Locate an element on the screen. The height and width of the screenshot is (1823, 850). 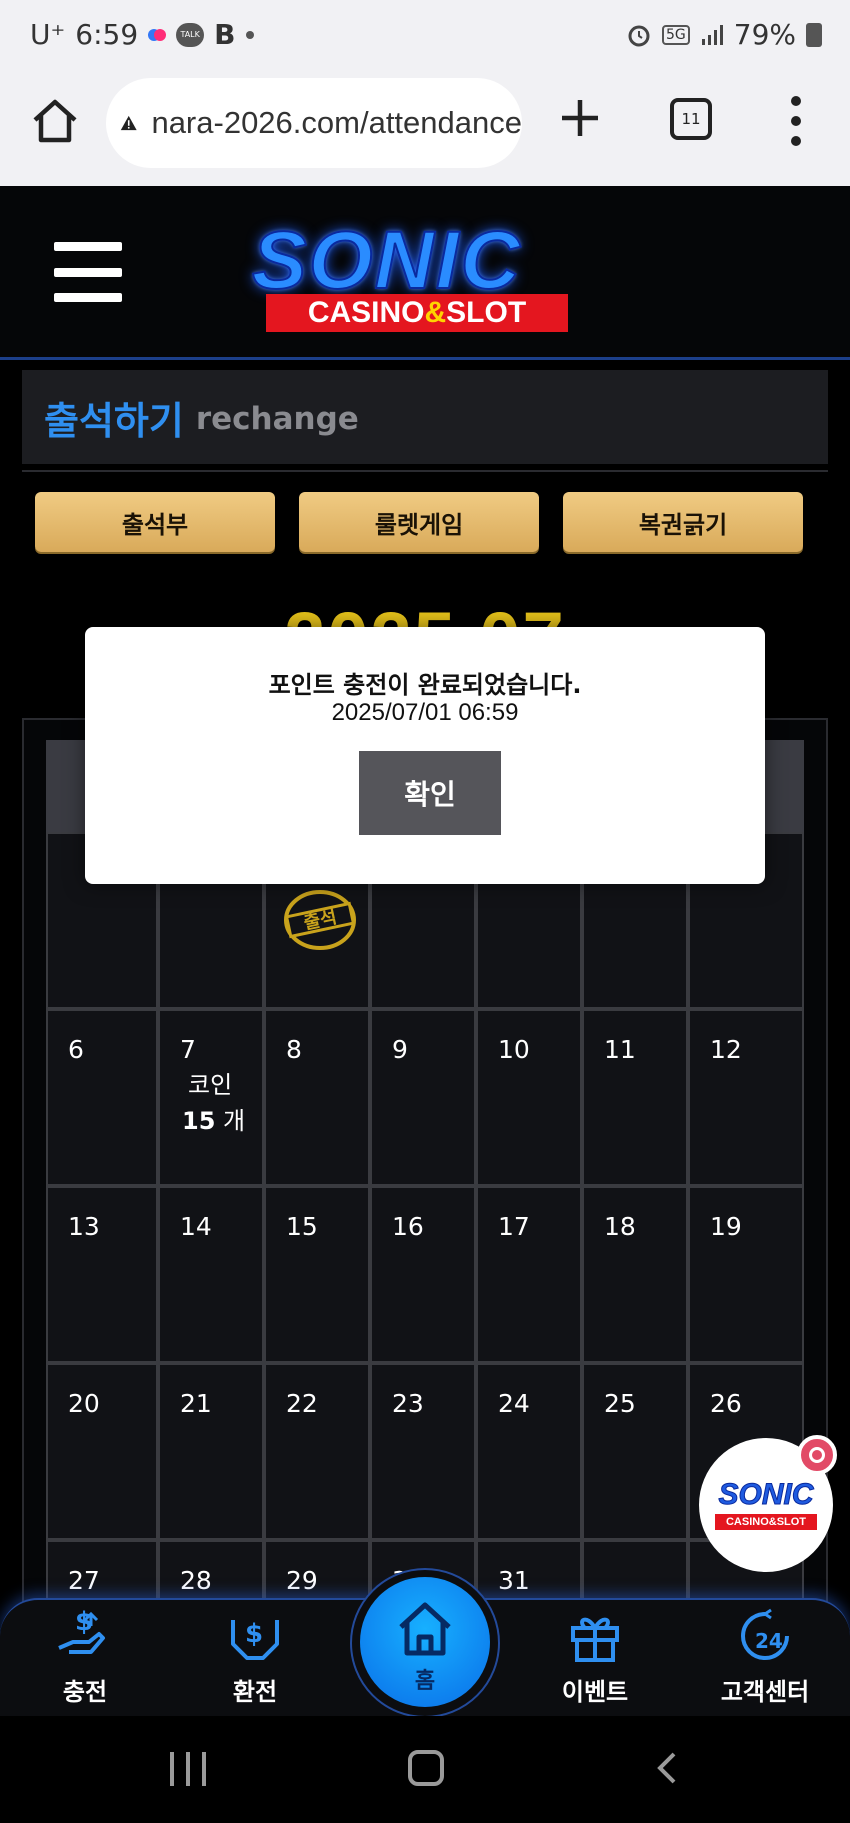
calendar-day-cell: 20 is located at coordinates (102, 1451).